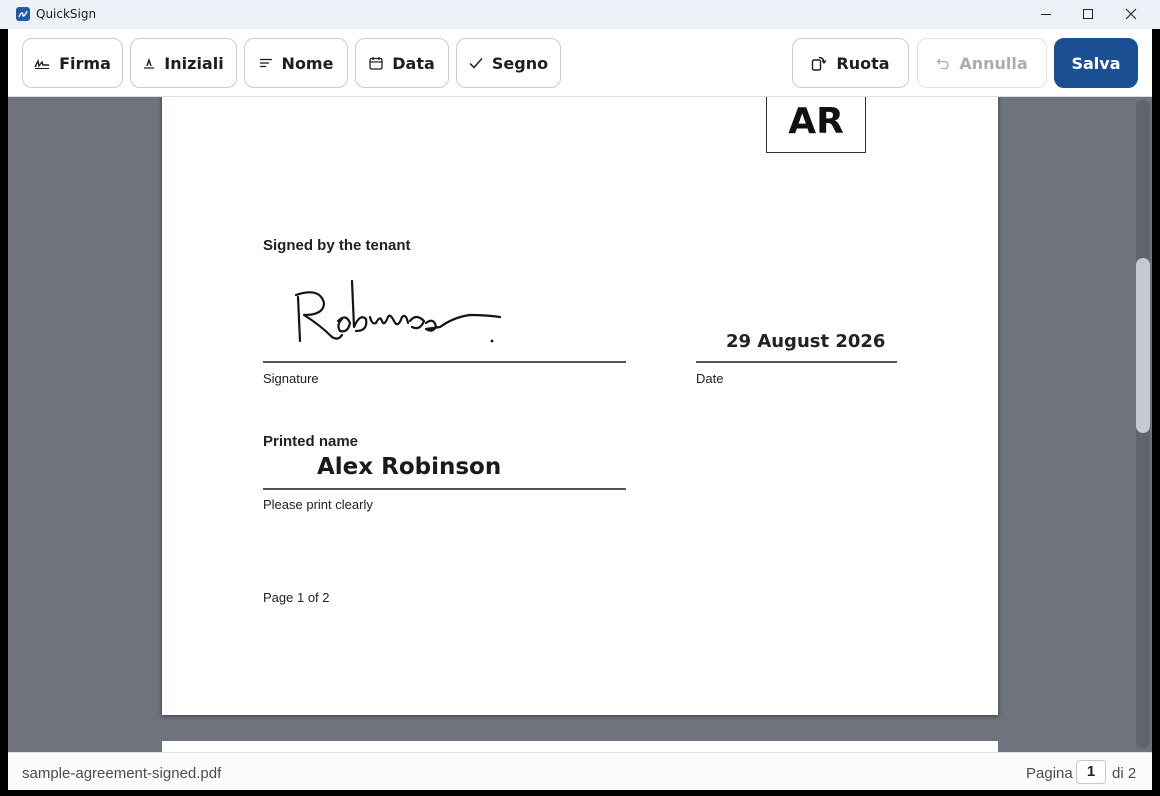 Image resolution: width=1160 pixels, height=796 pixels. What do you see at coordinates (1124, 773) in the screenshot?
I see `page-total-label: di 2` at bounding box center [1124, 773].